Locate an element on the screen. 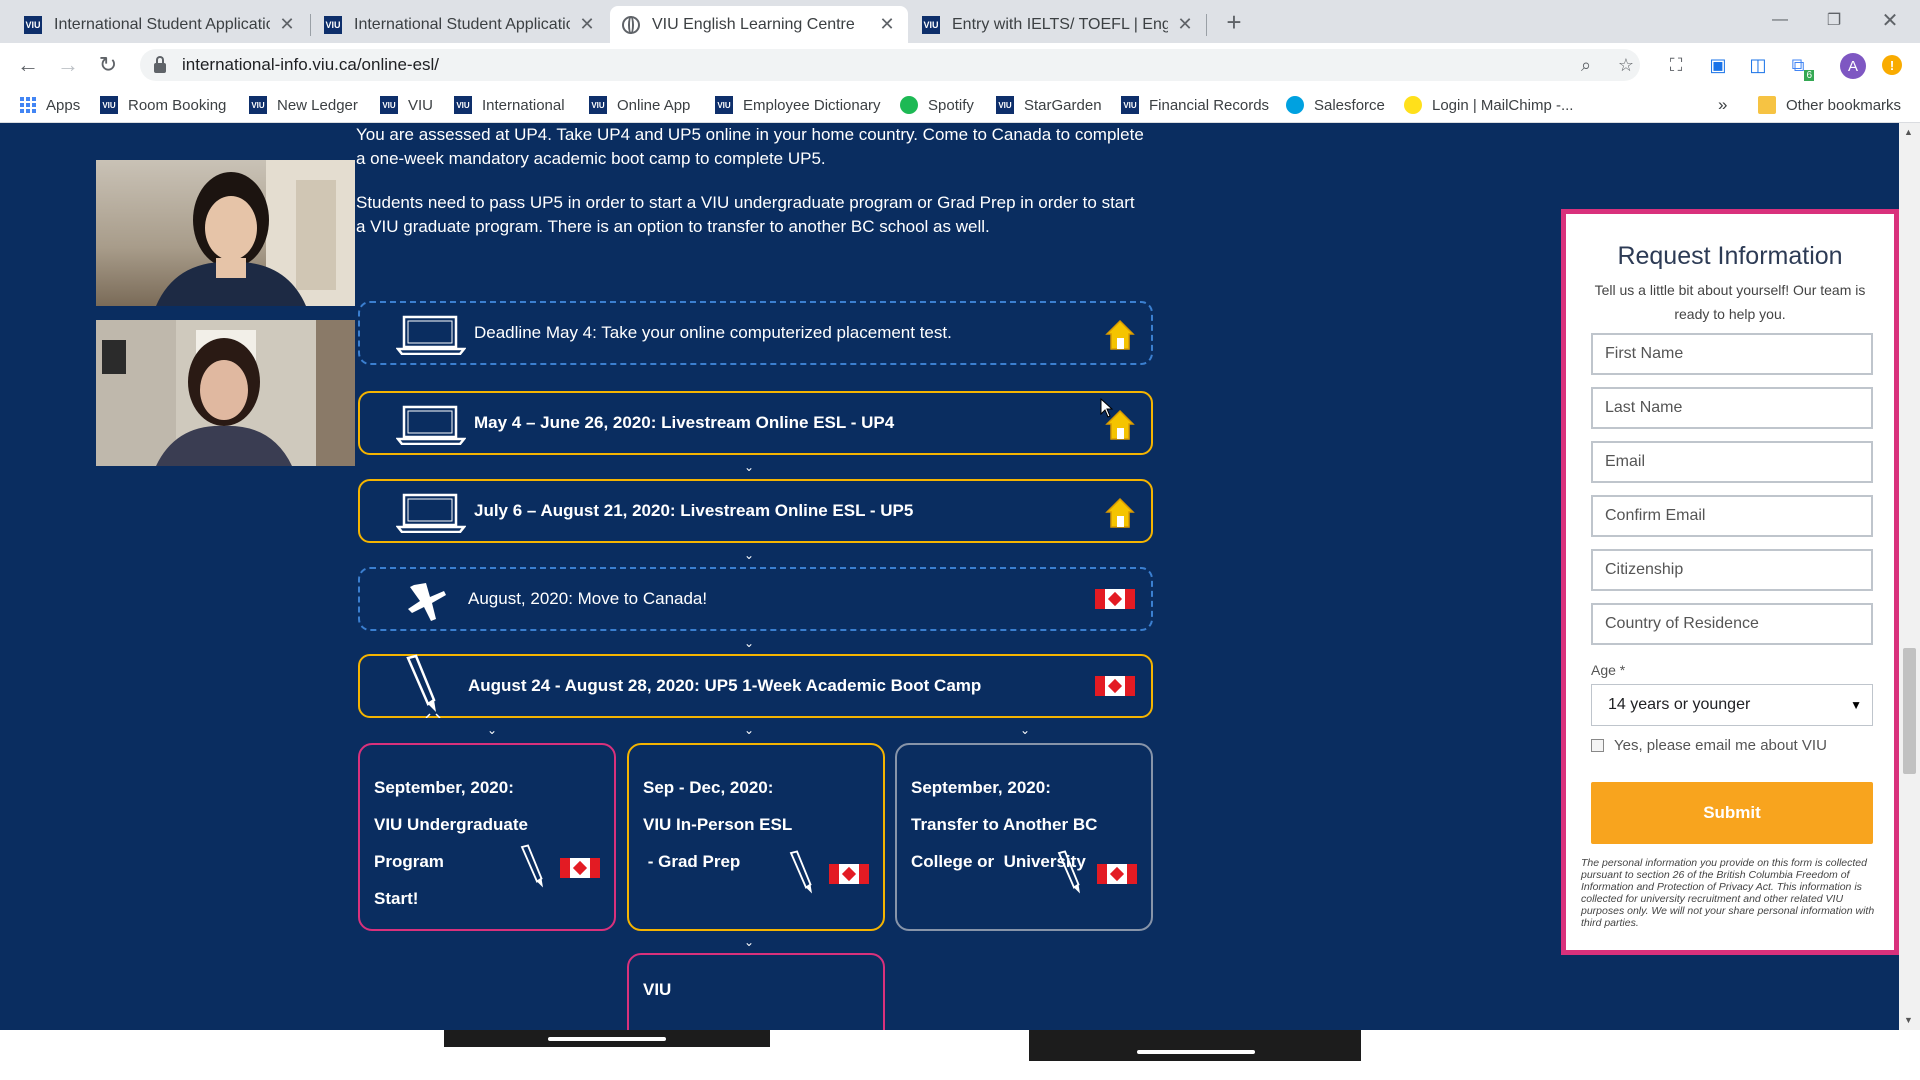 This screenshot has height=1080, width=1920. bookmark-salesforce: Salesforce is located at coordinates (1335, 105).